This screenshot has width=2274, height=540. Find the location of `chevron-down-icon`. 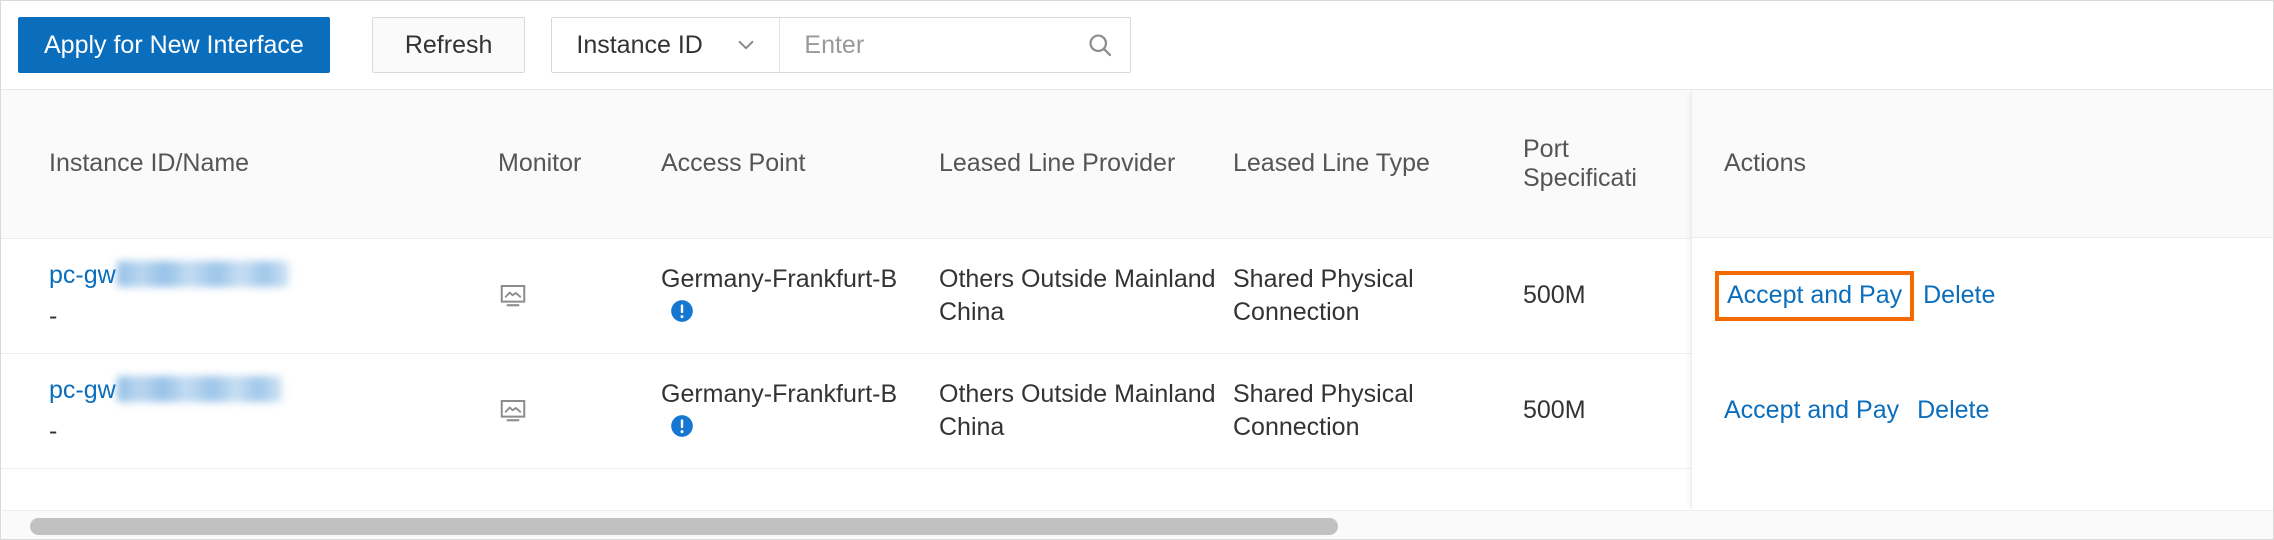

chevron-down-icon is located at coordinates (746, 45).